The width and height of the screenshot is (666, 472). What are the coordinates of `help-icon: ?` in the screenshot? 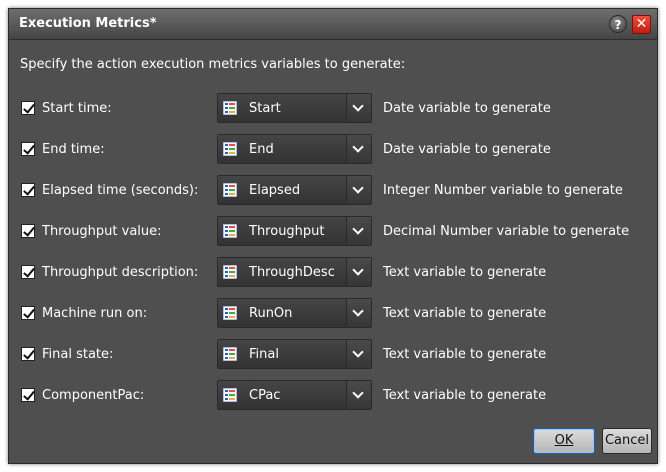 It's located at (618, 24).